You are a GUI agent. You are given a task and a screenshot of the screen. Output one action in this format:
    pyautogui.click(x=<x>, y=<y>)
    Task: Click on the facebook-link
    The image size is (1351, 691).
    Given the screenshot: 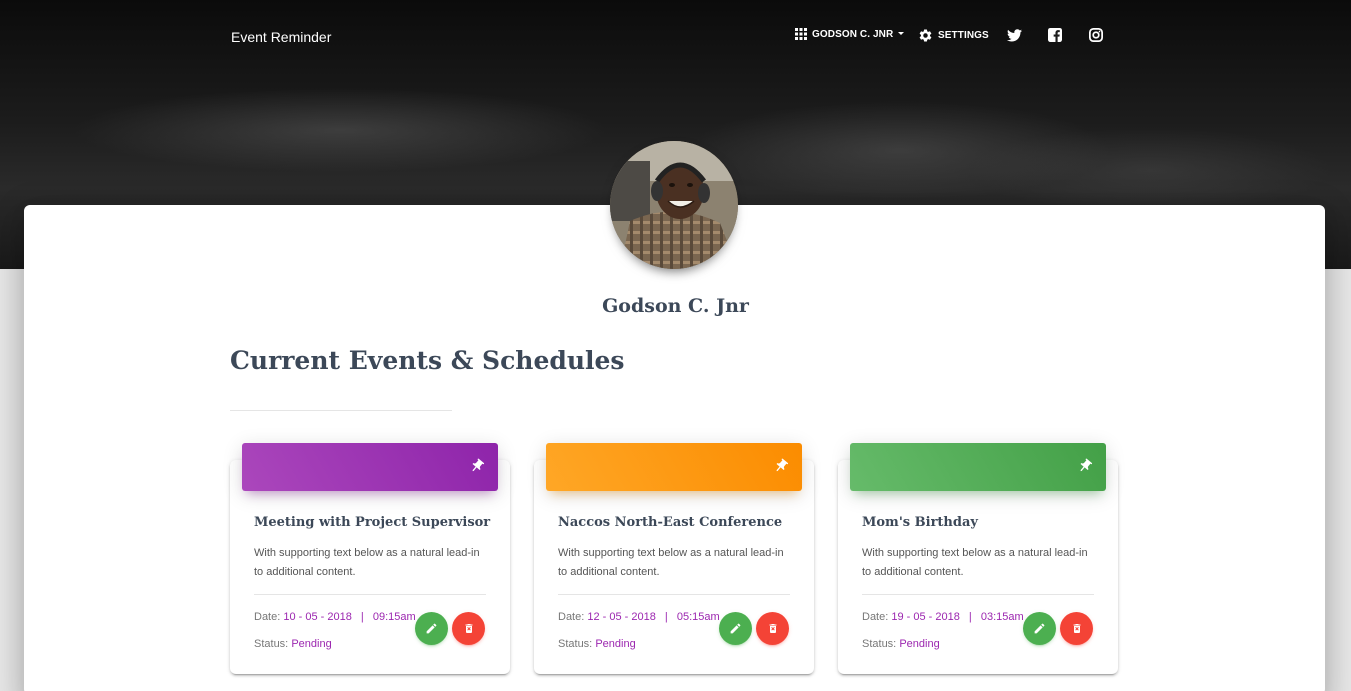 What is the action you would take?
    pyautogui.click(x=1055, y=35)
    